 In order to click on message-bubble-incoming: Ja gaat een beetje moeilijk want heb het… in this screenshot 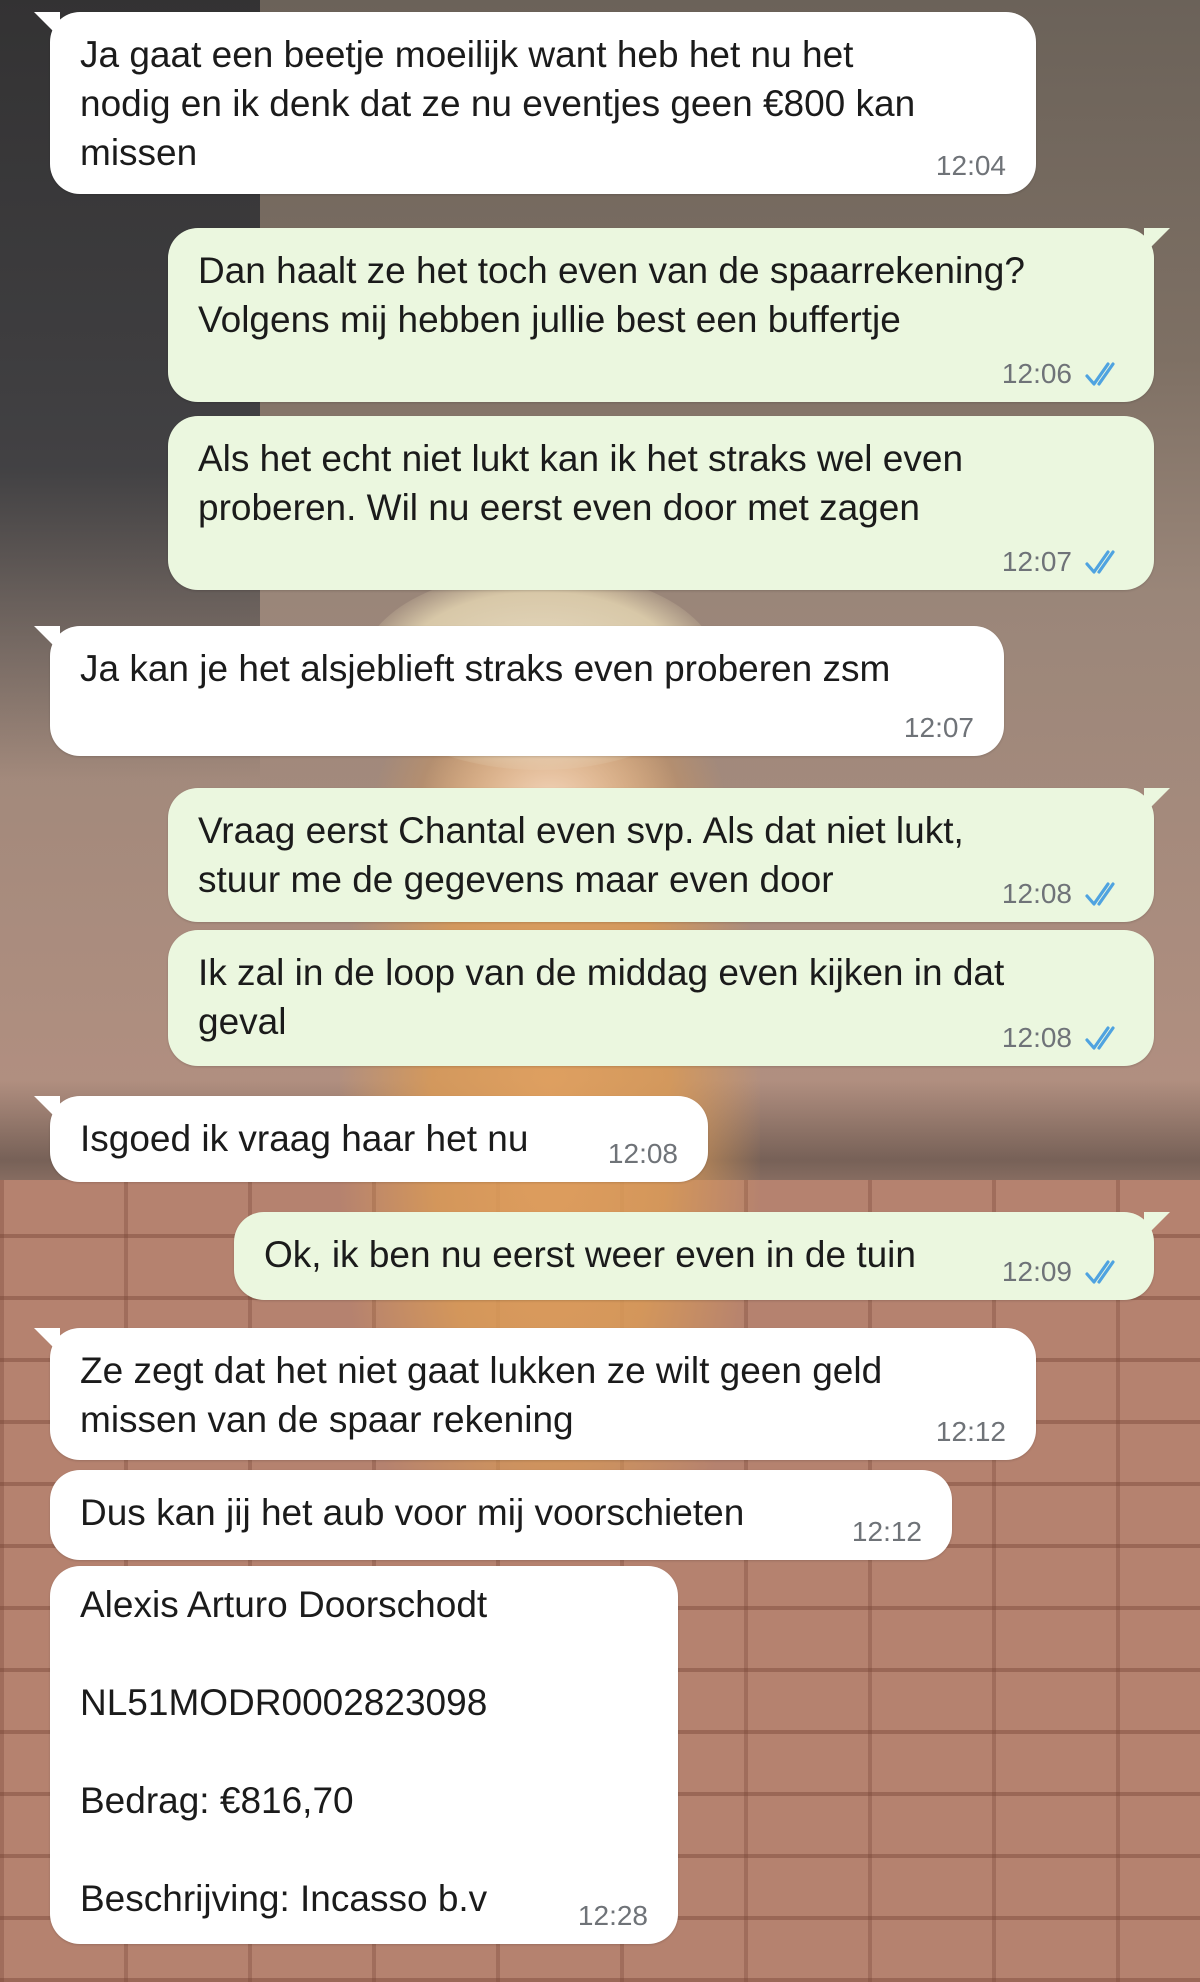, I will do `click(535, 103)`.